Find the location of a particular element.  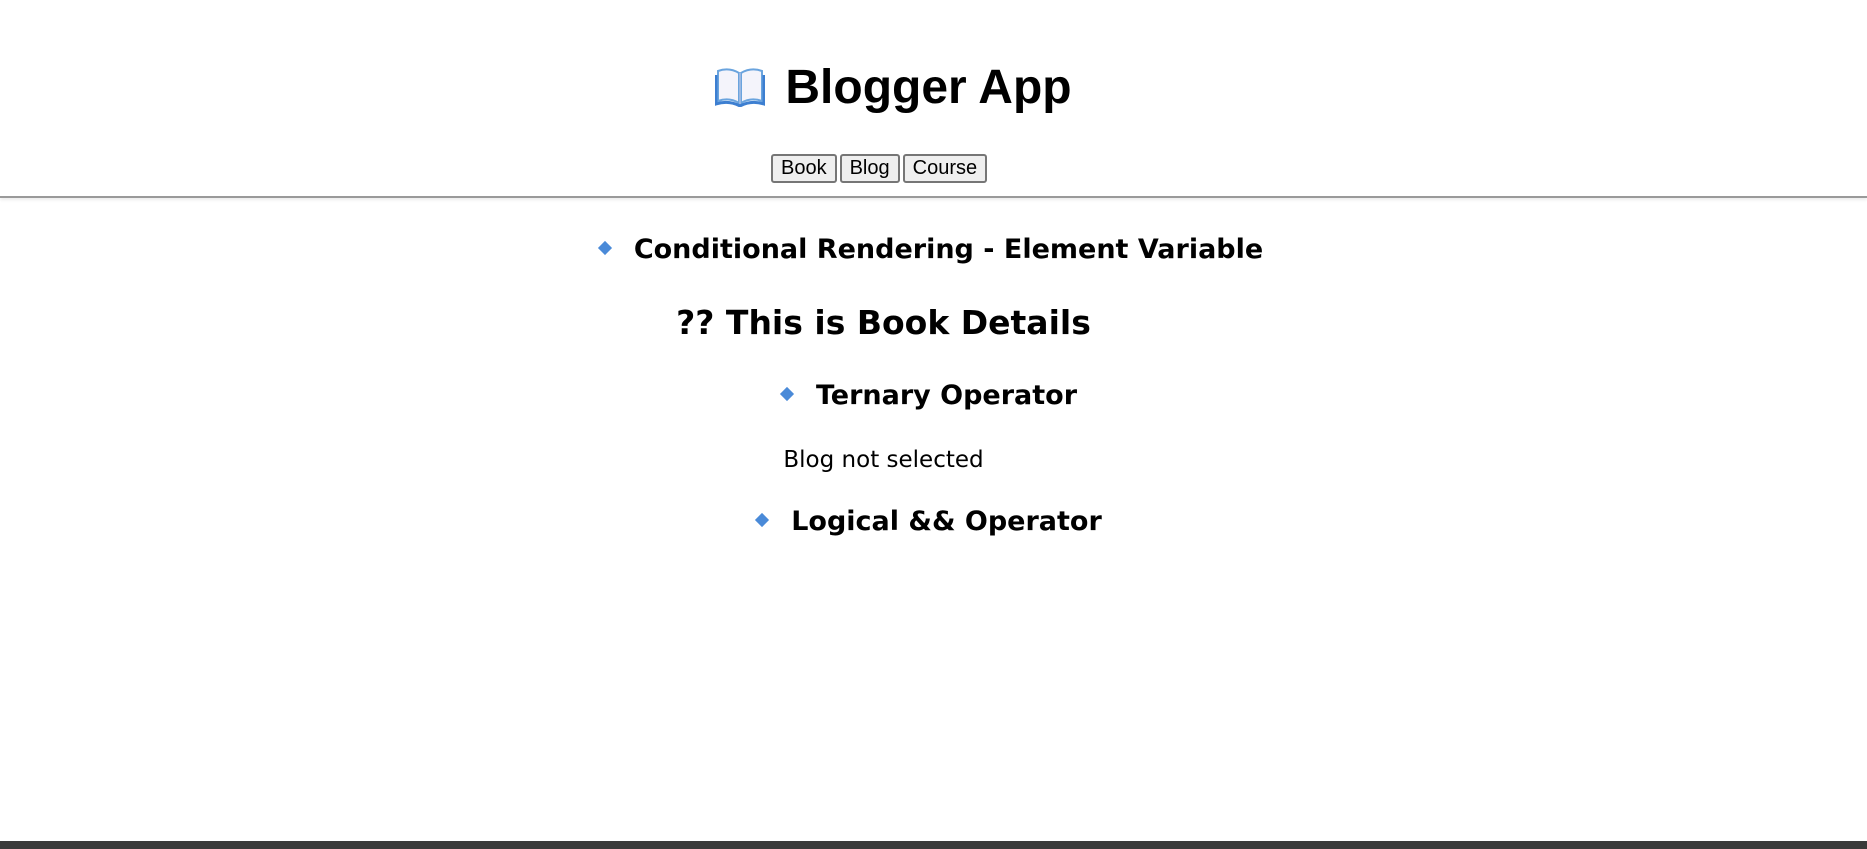

element-variable-heading: Conditional Rendering - Element Variable is located at coordinates (932, 250).